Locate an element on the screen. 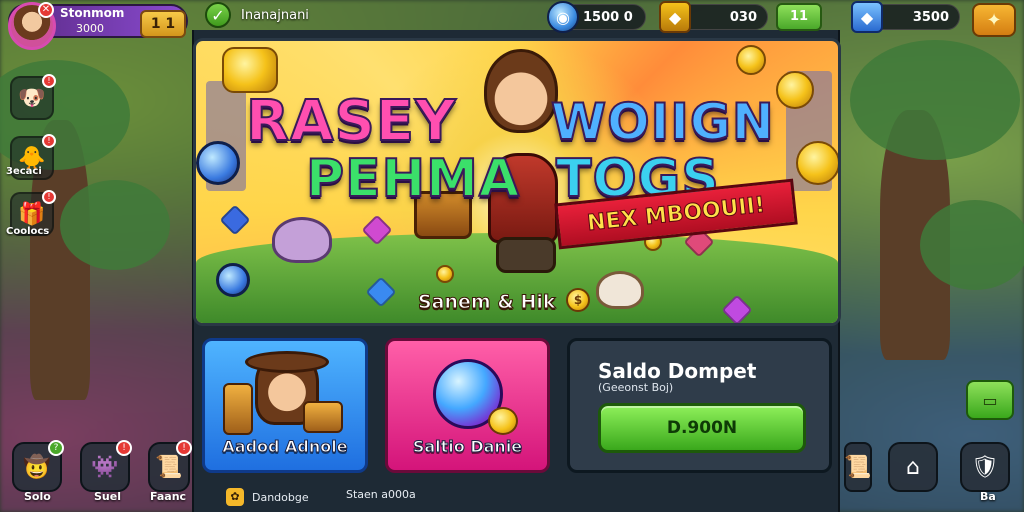  profile-badge: ✕ is located at coordinates (46, 10).